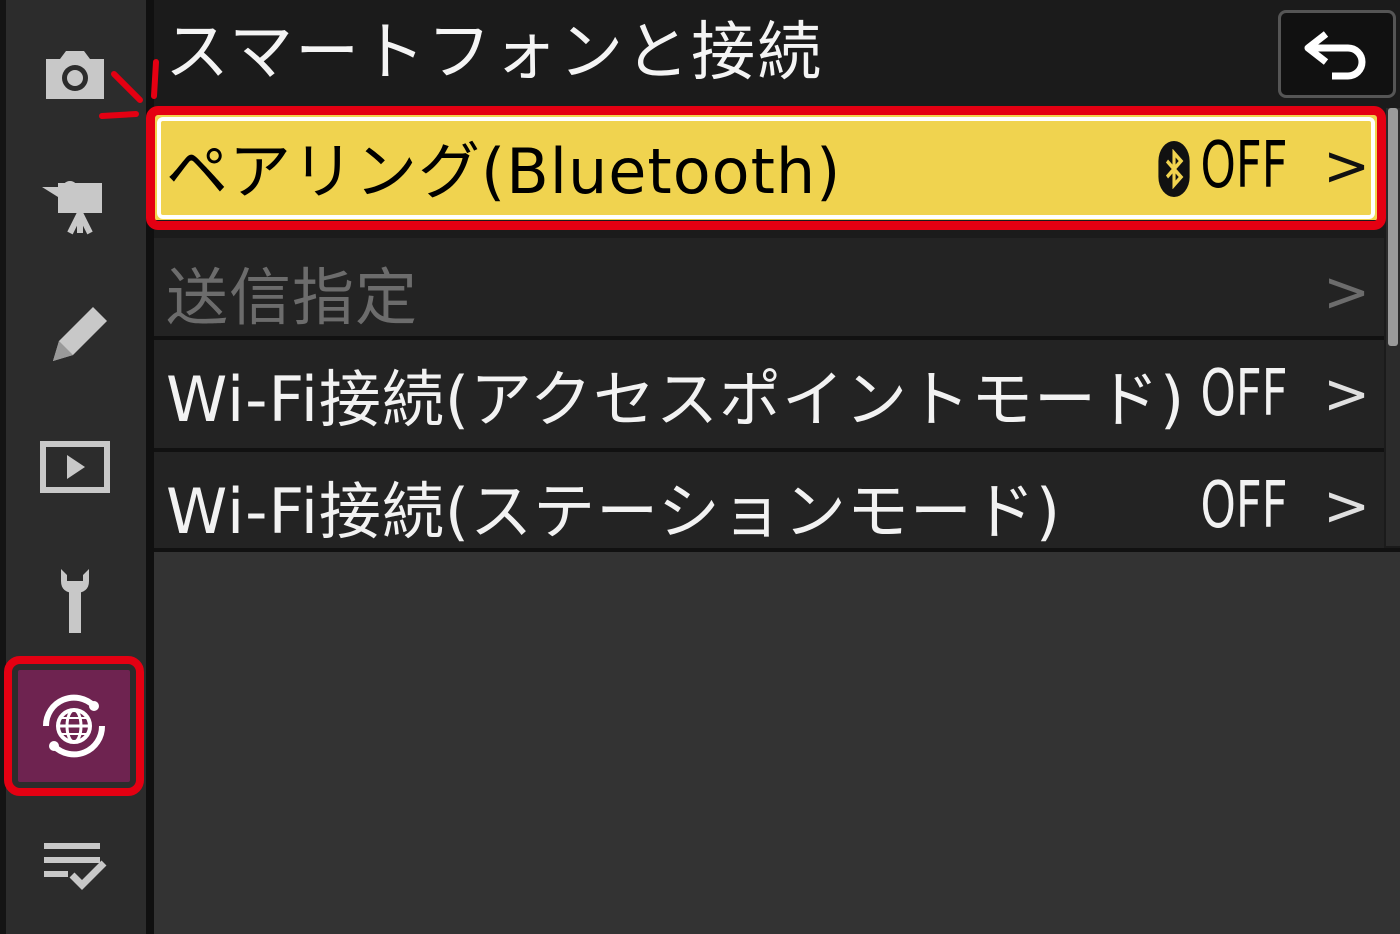  What do you see at coordinates (74, 726) in the screenshot?
I see `network-globe-icon` at bounding box center [74, 726].